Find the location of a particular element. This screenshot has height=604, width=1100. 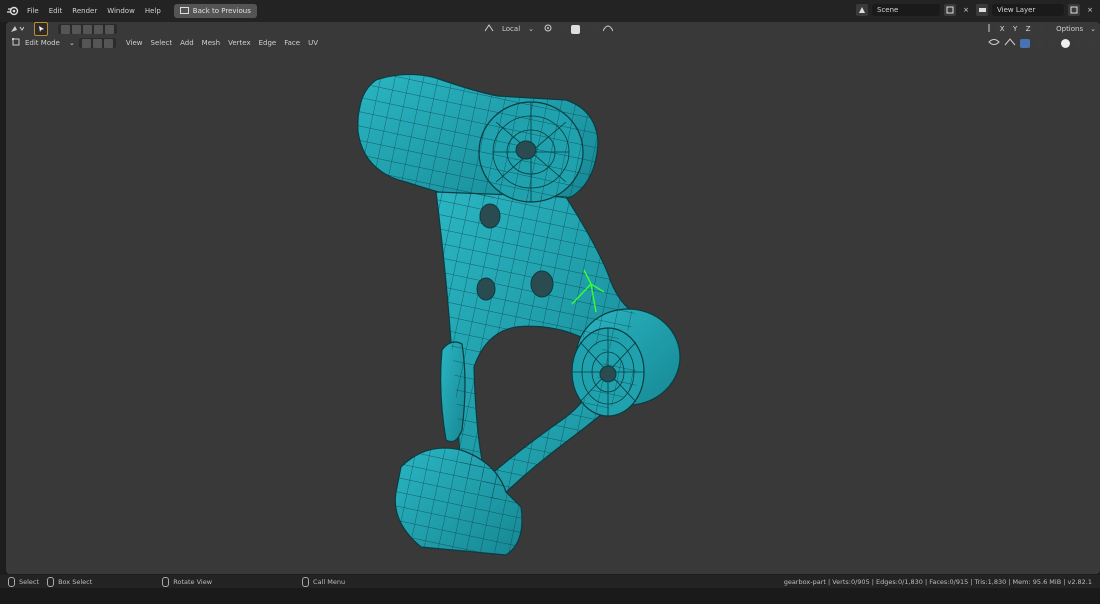

mouse-middle-icon is located at coordinates (166, 581).